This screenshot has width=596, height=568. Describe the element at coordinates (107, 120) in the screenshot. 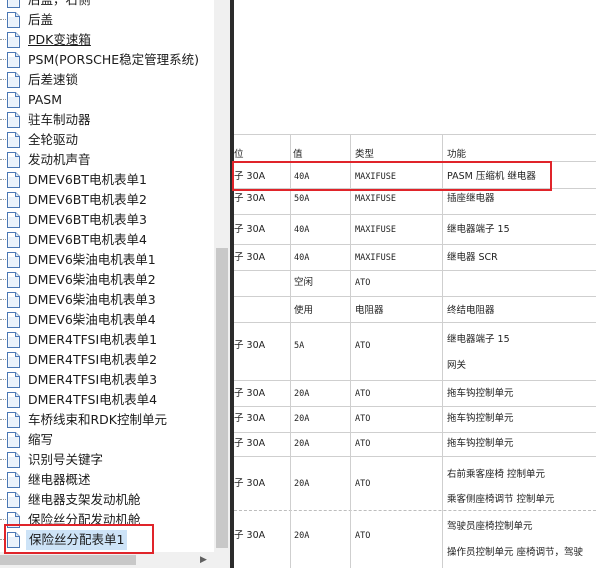

I see `tree-item: 驻车制动器` at that location.